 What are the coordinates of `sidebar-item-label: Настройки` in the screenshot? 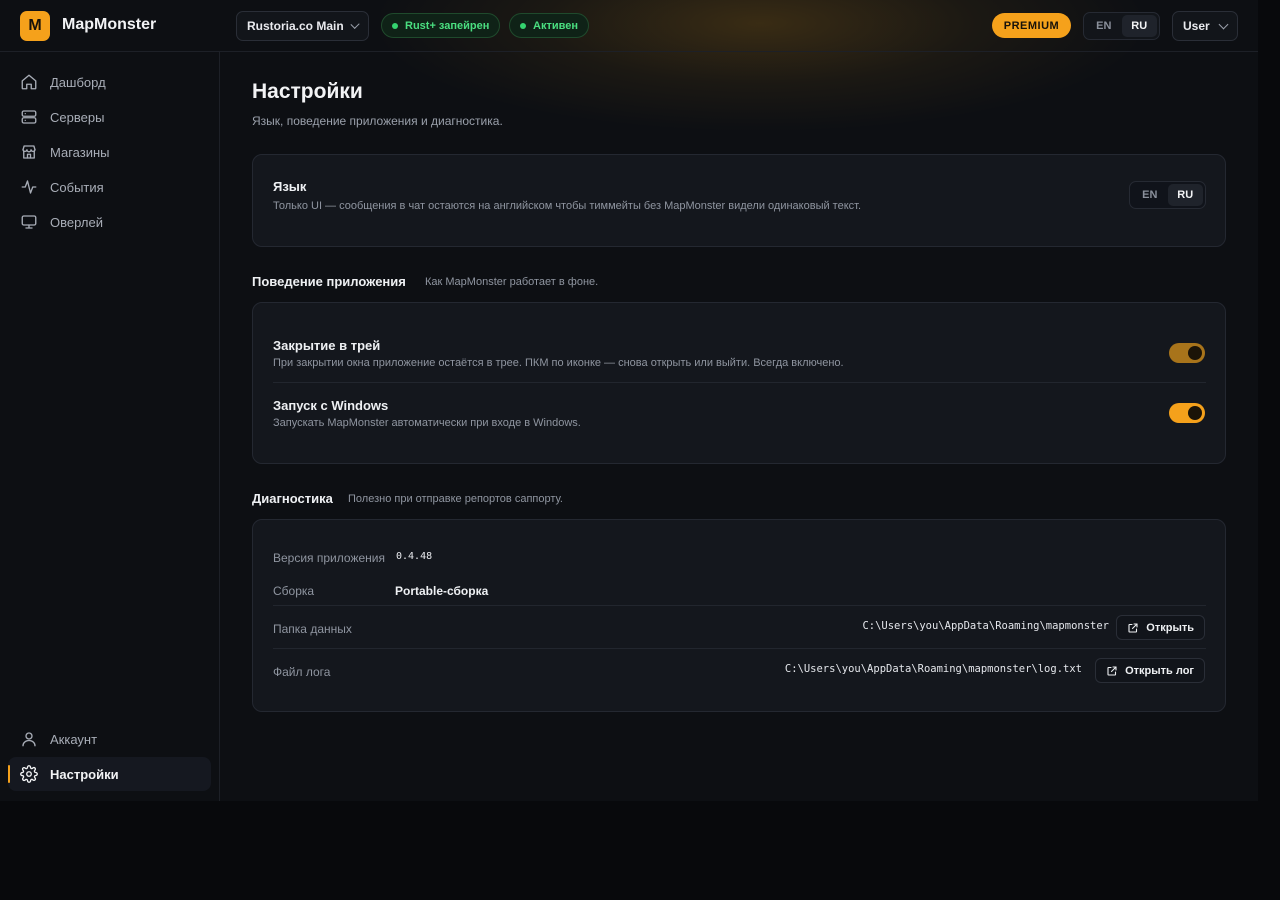 It's located at (84, 774).